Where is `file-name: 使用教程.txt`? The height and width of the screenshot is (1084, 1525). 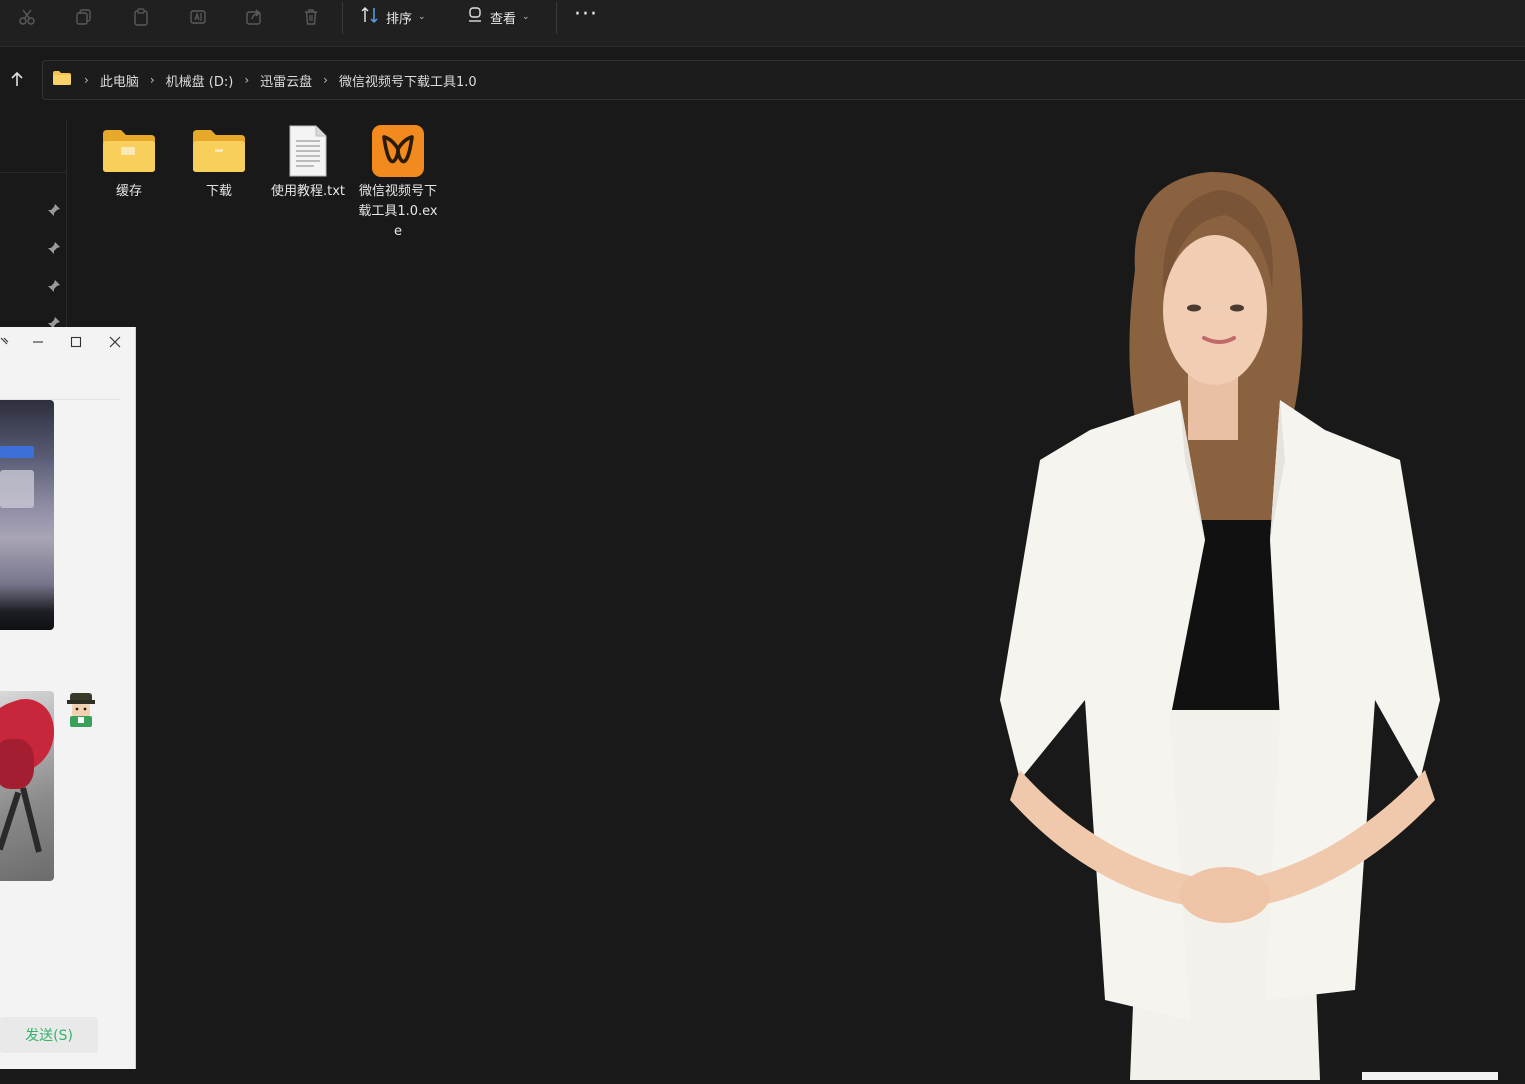
file-name: 使用教程.txt is located at coordinates (308, 191).